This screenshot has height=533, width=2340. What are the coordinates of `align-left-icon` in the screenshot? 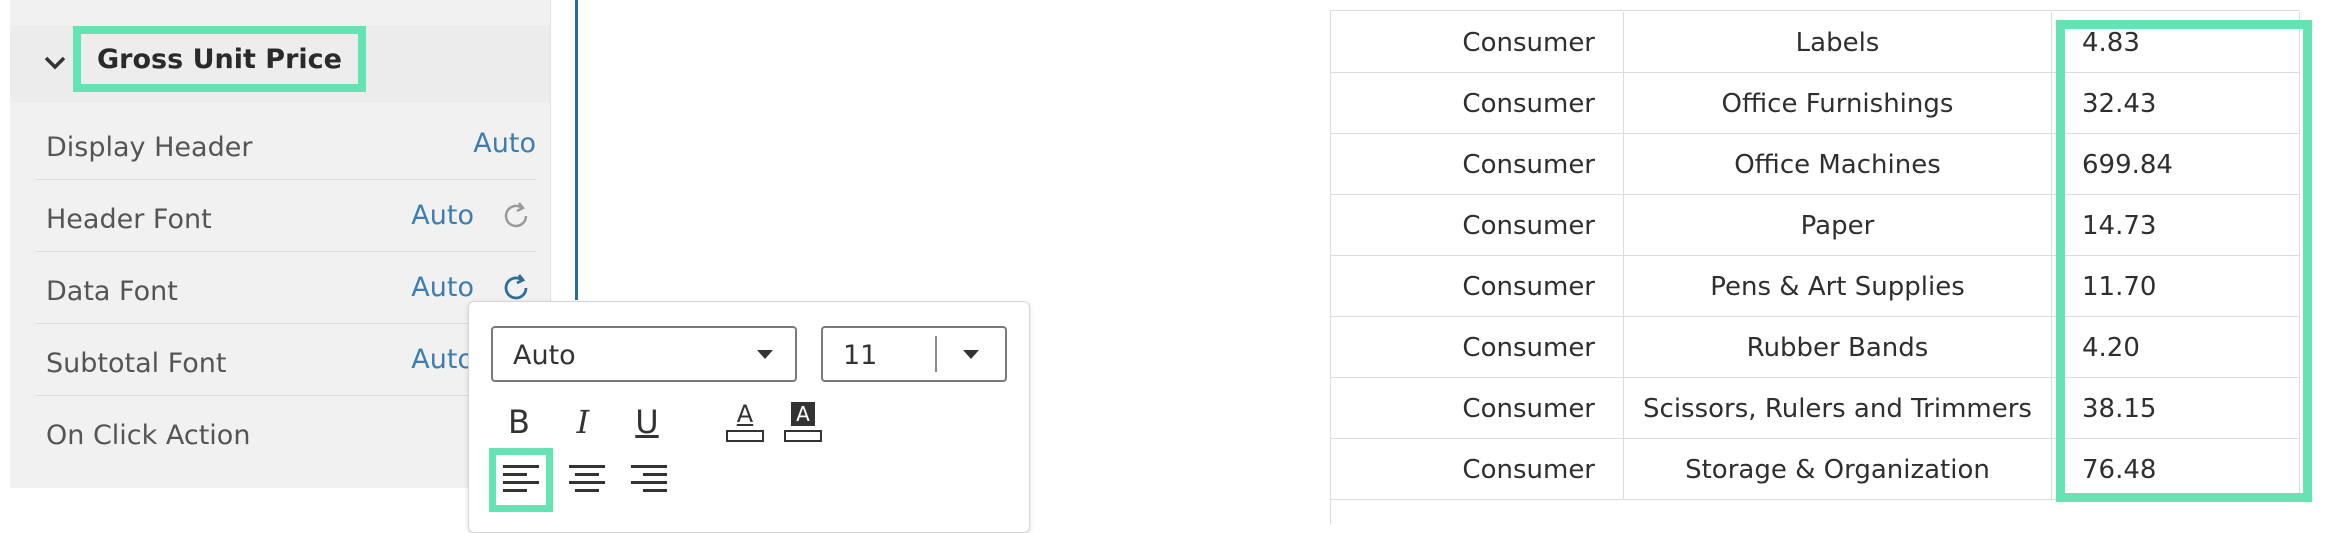 It's located at (521, 478).